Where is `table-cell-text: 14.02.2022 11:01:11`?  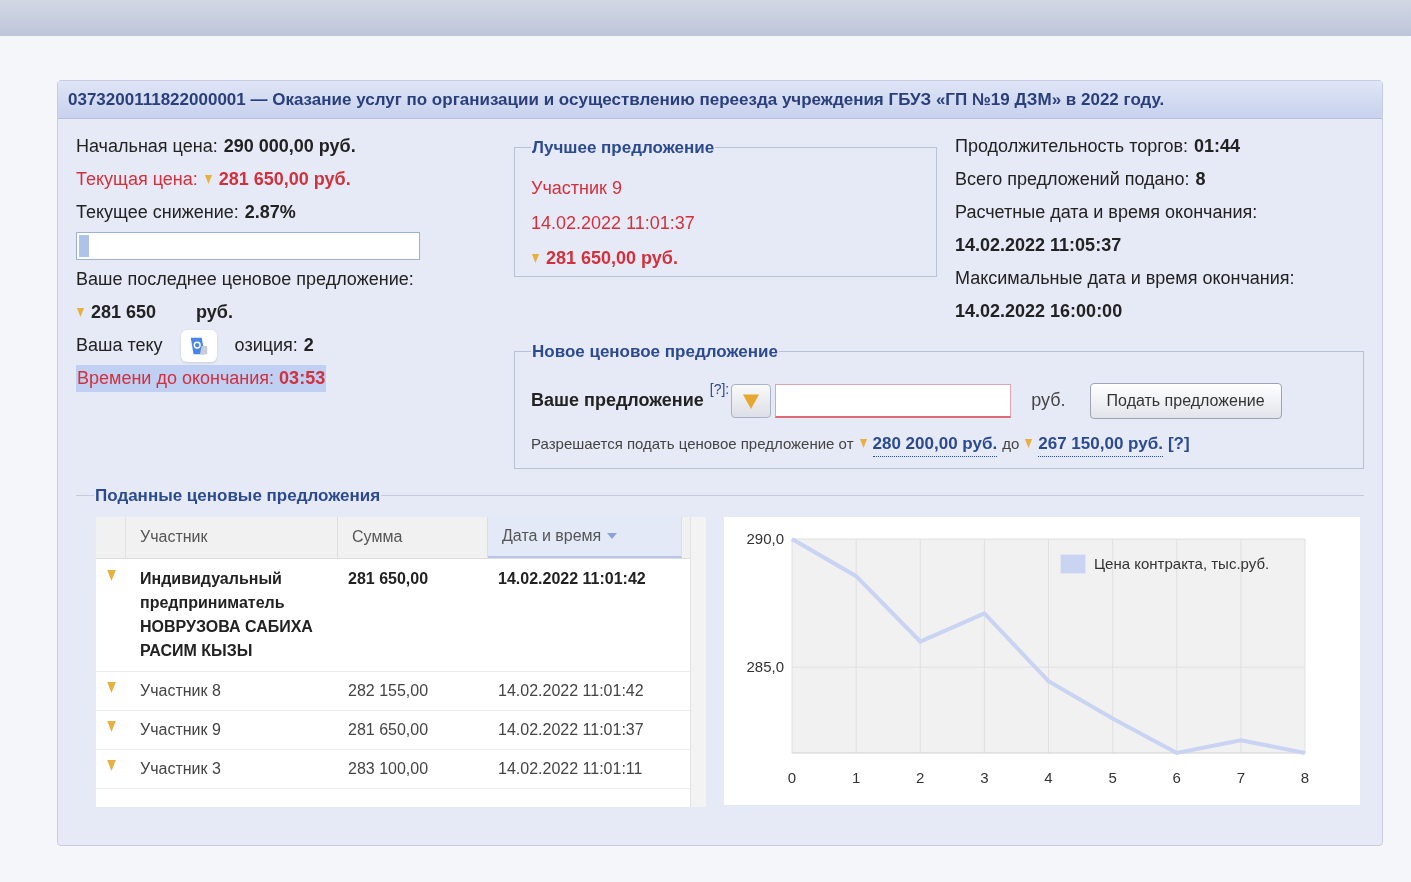 table-cell-text: 14.02.2022 11:01:11 is located at coordinates (570, 768).